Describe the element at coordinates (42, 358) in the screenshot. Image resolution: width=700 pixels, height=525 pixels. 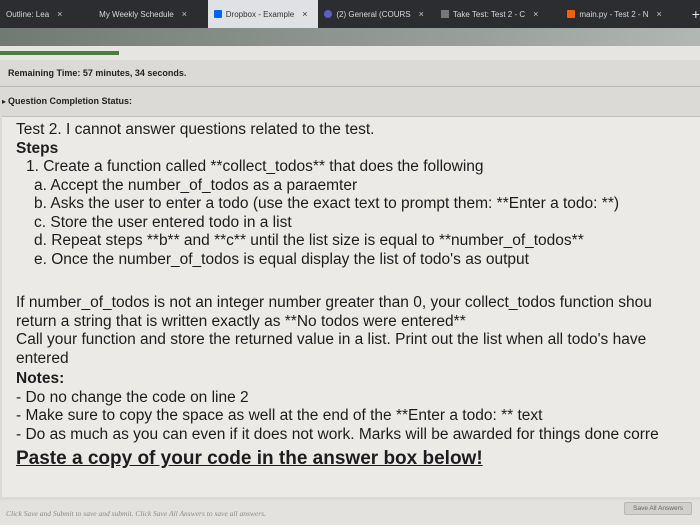
I see `paragraph-line: entered` at that location.